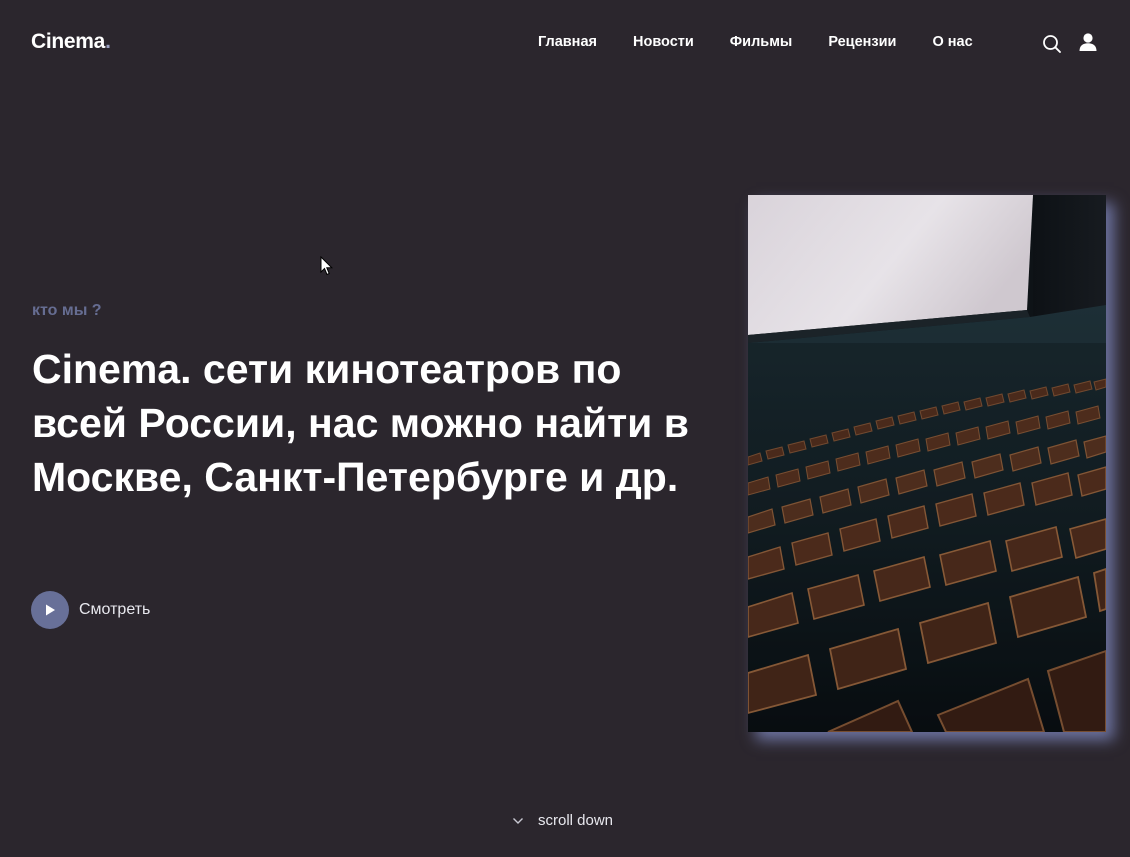 The width and height of the screenshot is (1130, 857). I want to click on mouse-cursor-icon, so click(327, 265).